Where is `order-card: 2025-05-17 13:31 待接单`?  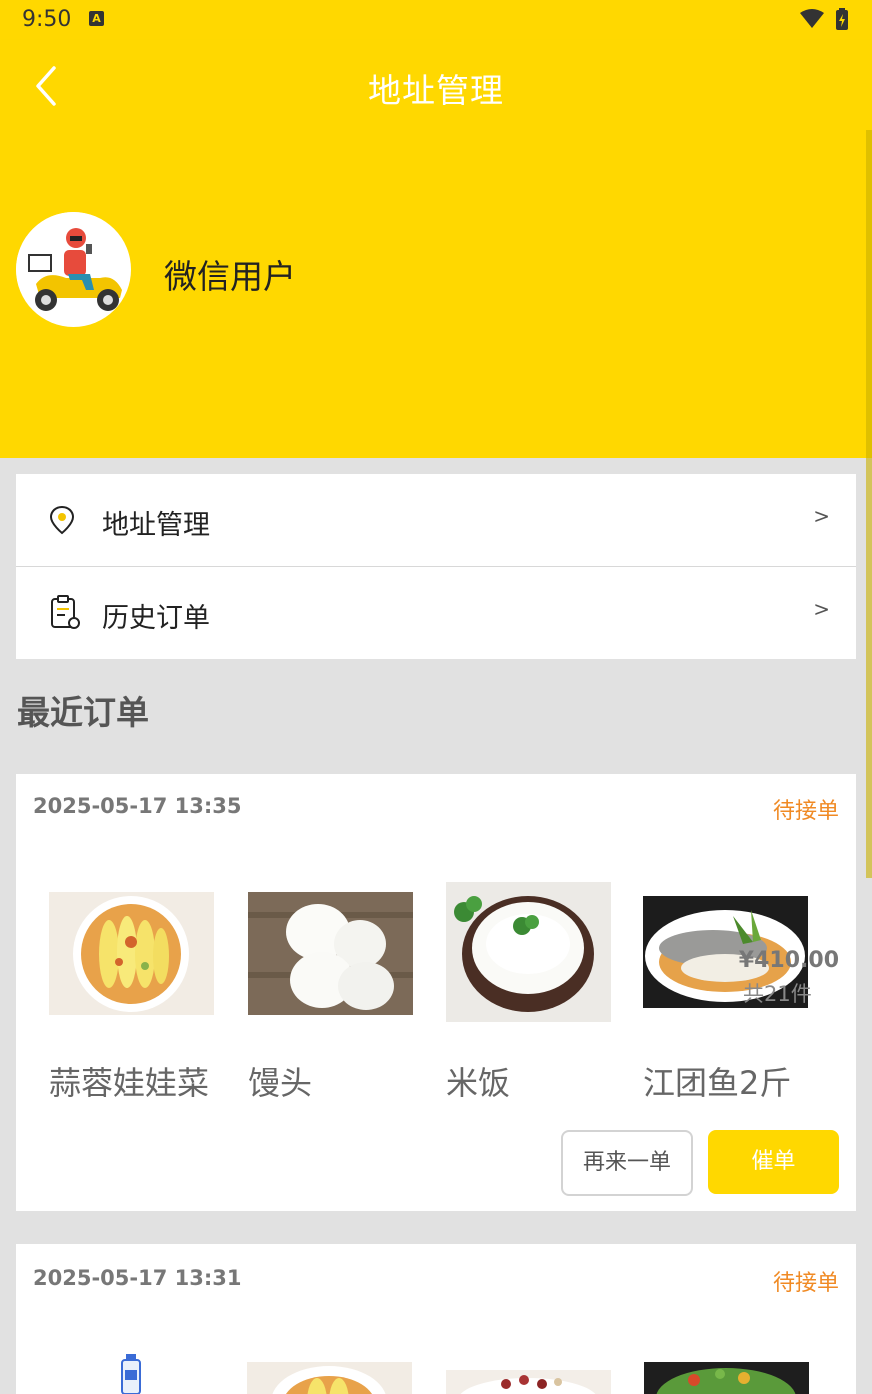
order-card: 2025-05-17 13:31 待接单 is located at coordinates (436, 1319).